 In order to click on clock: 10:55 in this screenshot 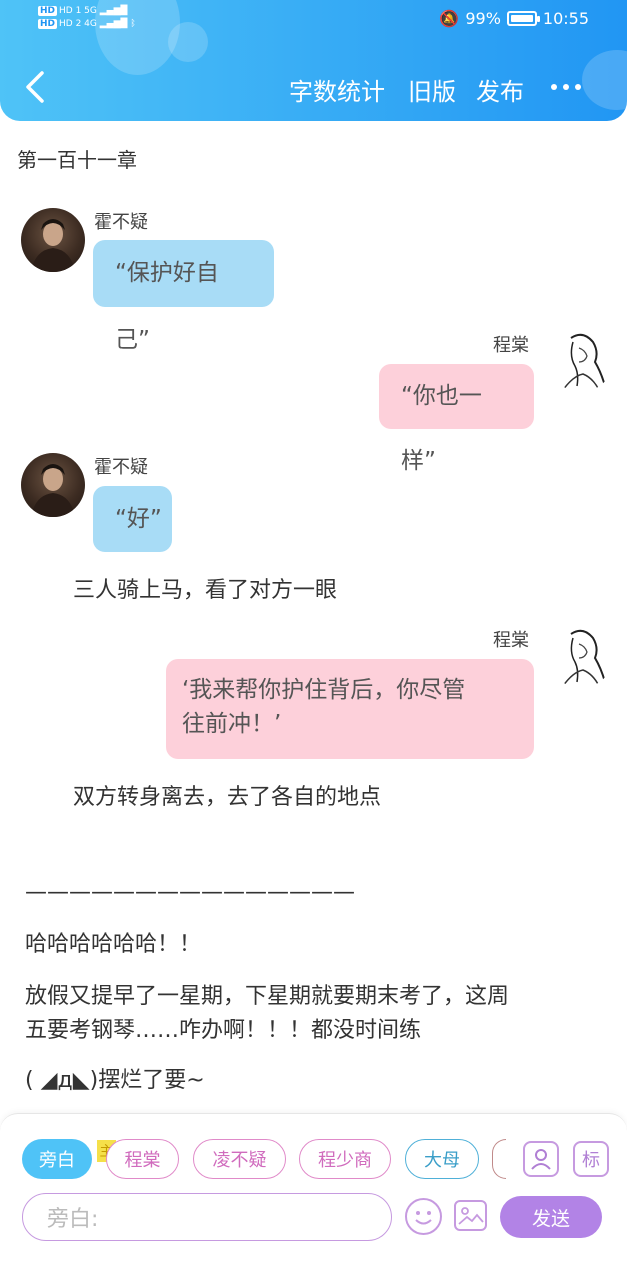, I will do `click(565, 18)`.